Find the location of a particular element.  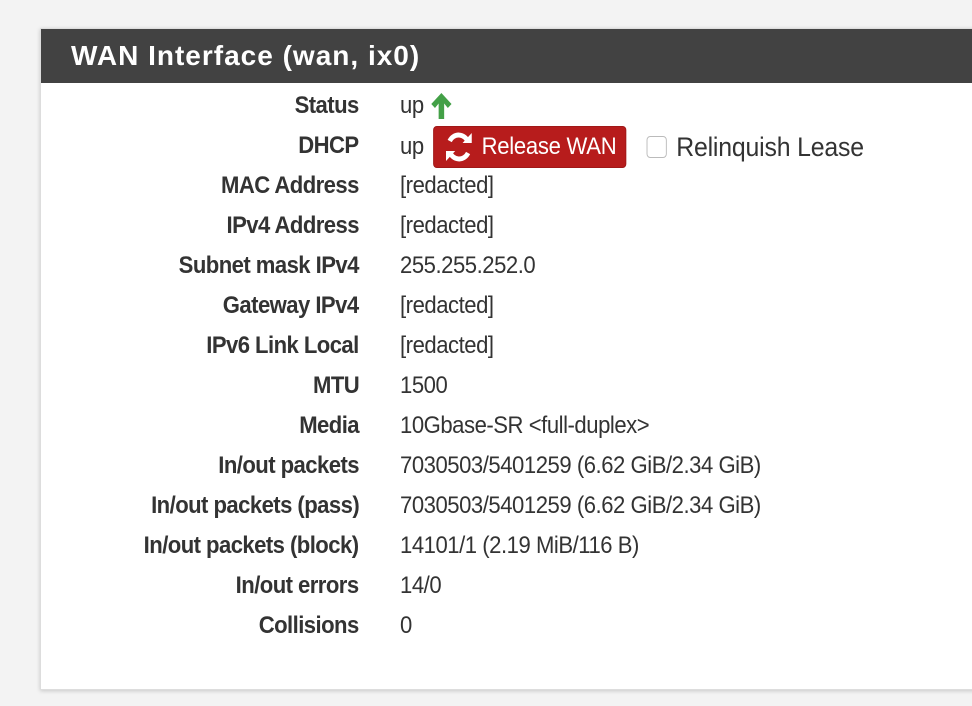

row-label: Subnet mask IPv4 is located at coordinates (269, 265).